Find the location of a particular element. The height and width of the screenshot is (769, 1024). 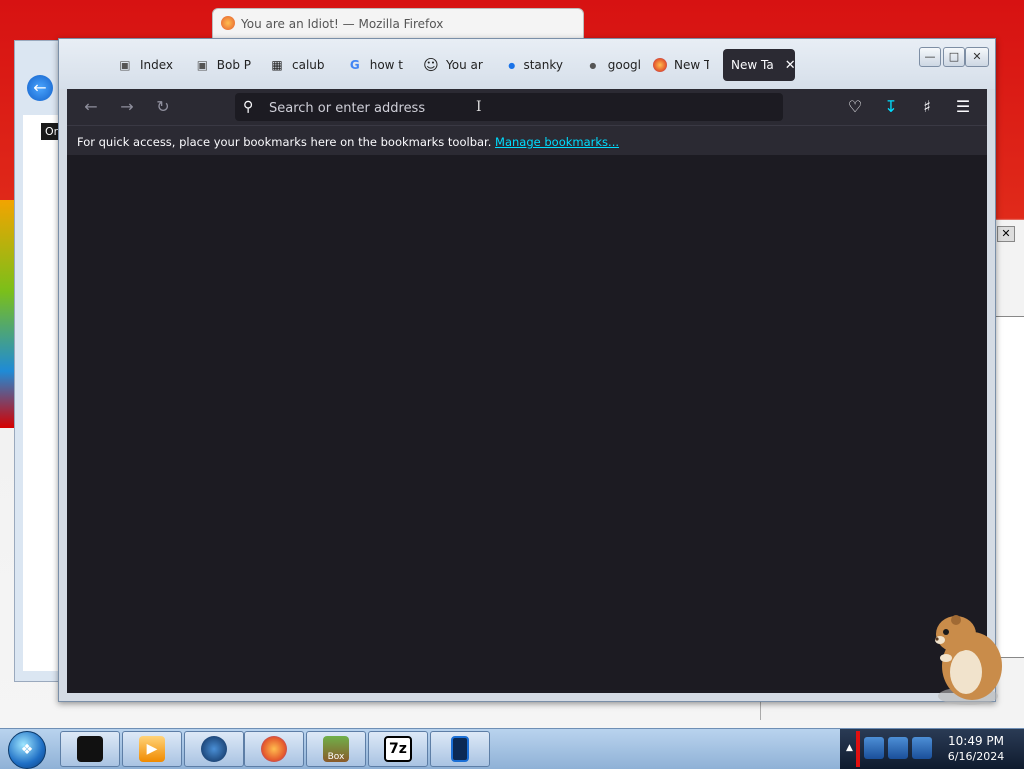

clock-date: 6/16/2024 is located at coordinates (976, 756).